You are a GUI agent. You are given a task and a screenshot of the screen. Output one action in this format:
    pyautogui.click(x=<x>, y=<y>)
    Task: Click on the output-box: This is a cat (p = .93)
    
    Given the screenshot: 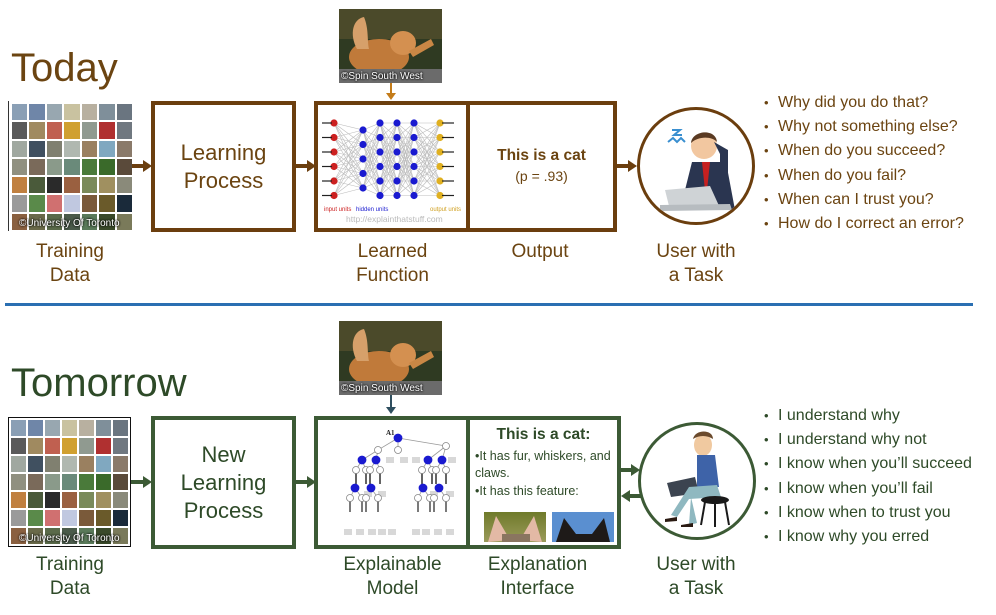 What is the action you would take?
    pyautogui.click(x=541, y=166)
    